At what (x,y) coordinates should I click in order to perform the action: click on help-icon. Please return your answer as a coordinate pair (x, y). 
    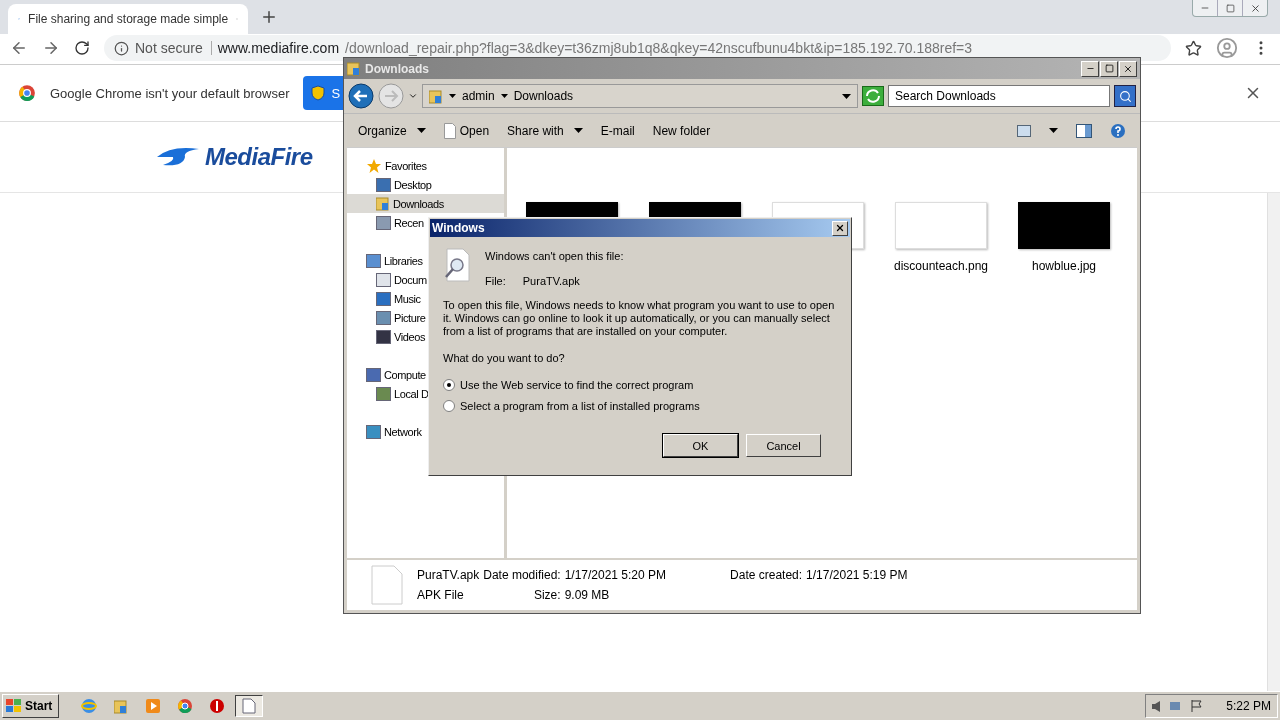
    Looking at the image, I should click on (1118, 130).